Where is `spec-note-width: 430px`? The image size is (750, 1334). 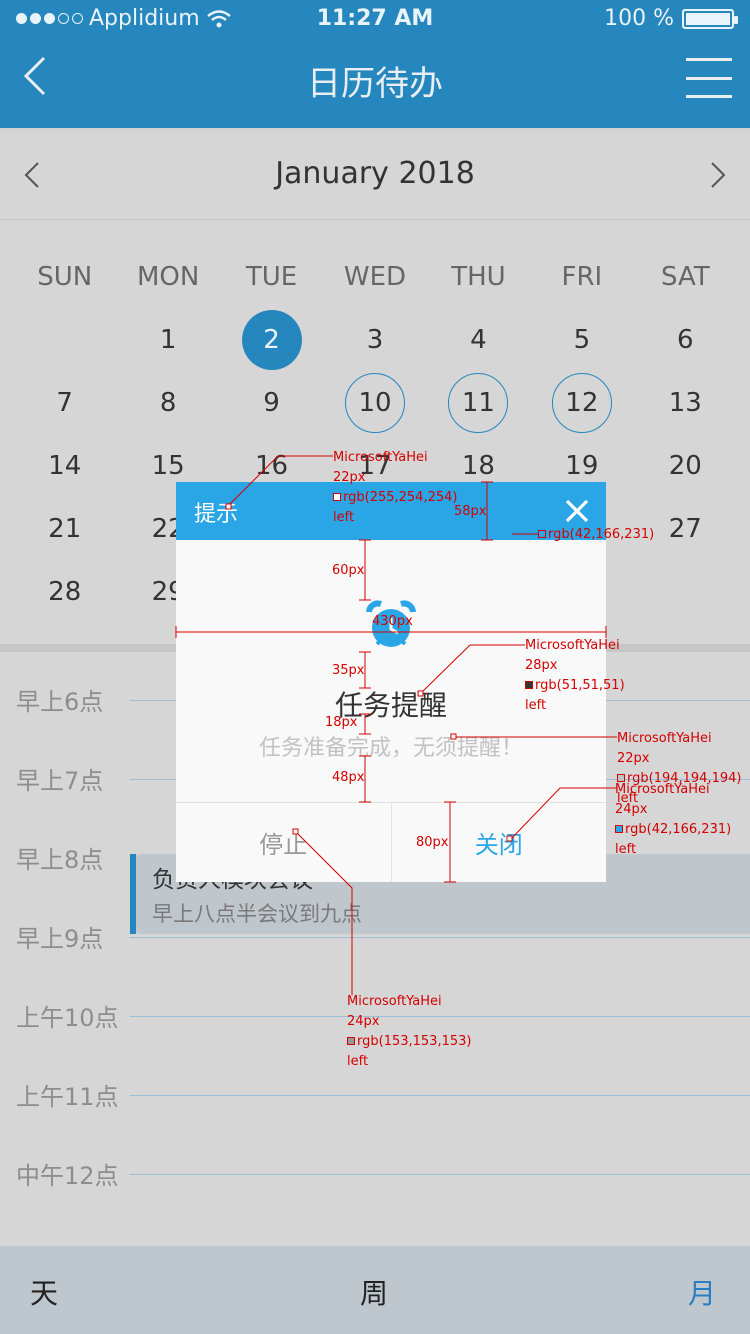
spec-note-width: 430px is located at coordinates (392, 621).